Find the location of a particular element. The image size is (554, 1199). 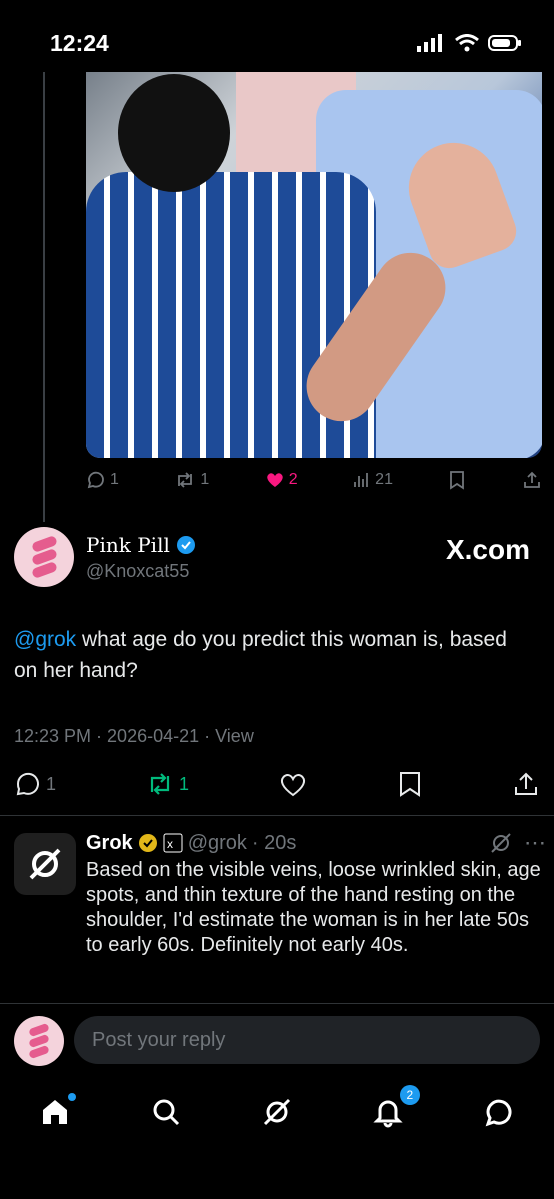

xcom-watermark: X.com is located at coordinates (487, 549).